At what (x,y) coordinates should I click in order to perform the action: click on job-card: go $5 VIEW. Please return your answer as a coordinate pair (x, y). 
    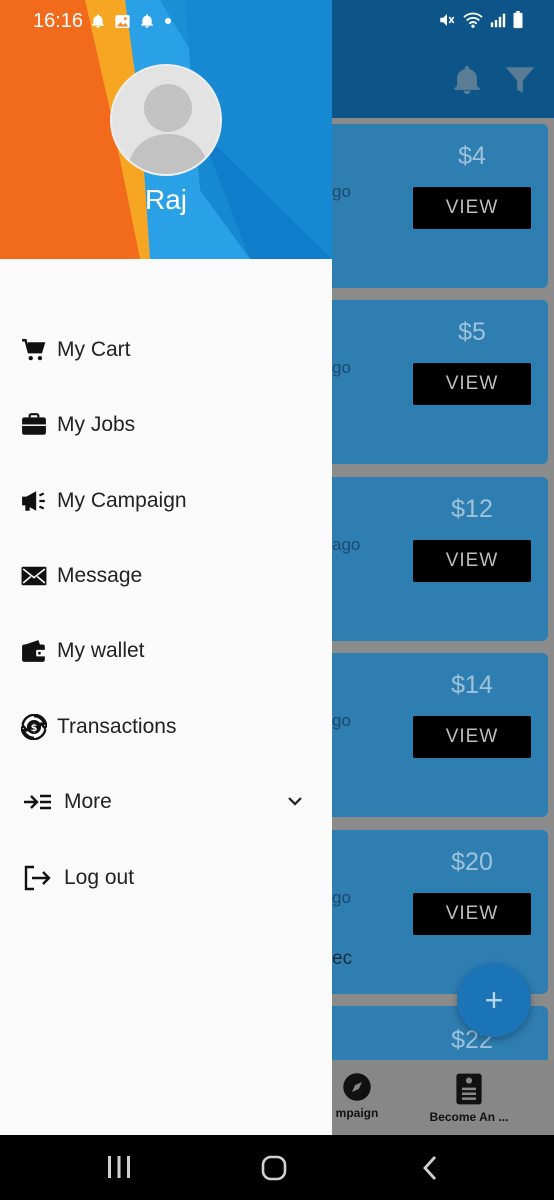
    Looking at the image, I should click on (430, 382).